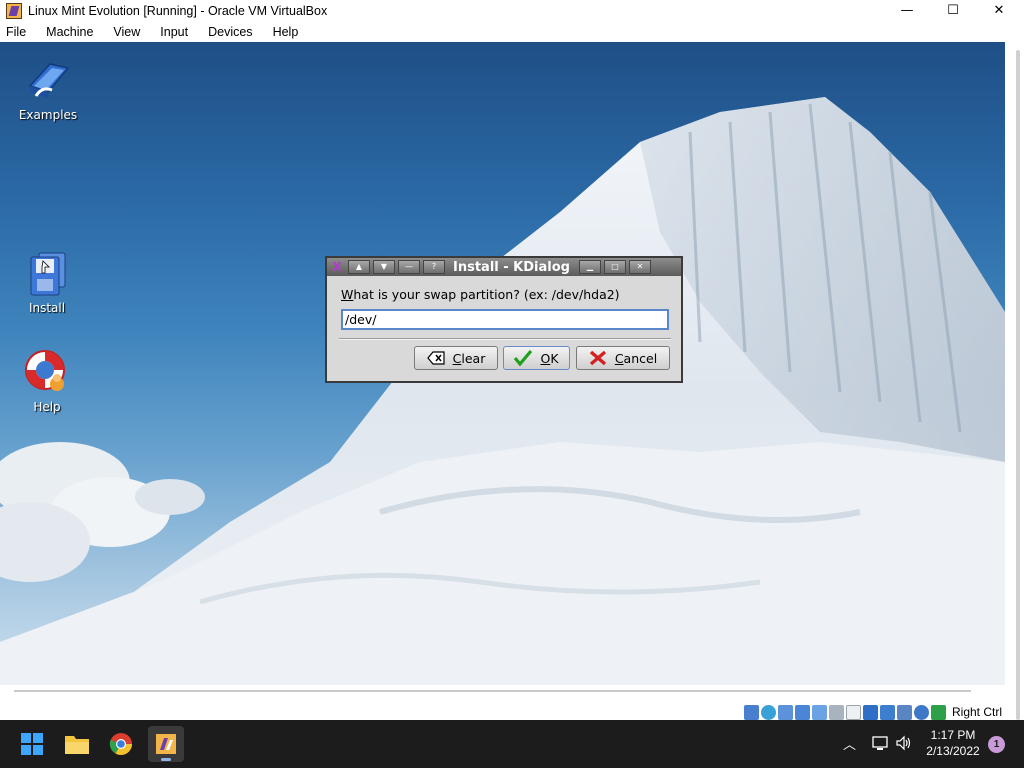  I want to click on minimize-icon: —, so click(907, 10).